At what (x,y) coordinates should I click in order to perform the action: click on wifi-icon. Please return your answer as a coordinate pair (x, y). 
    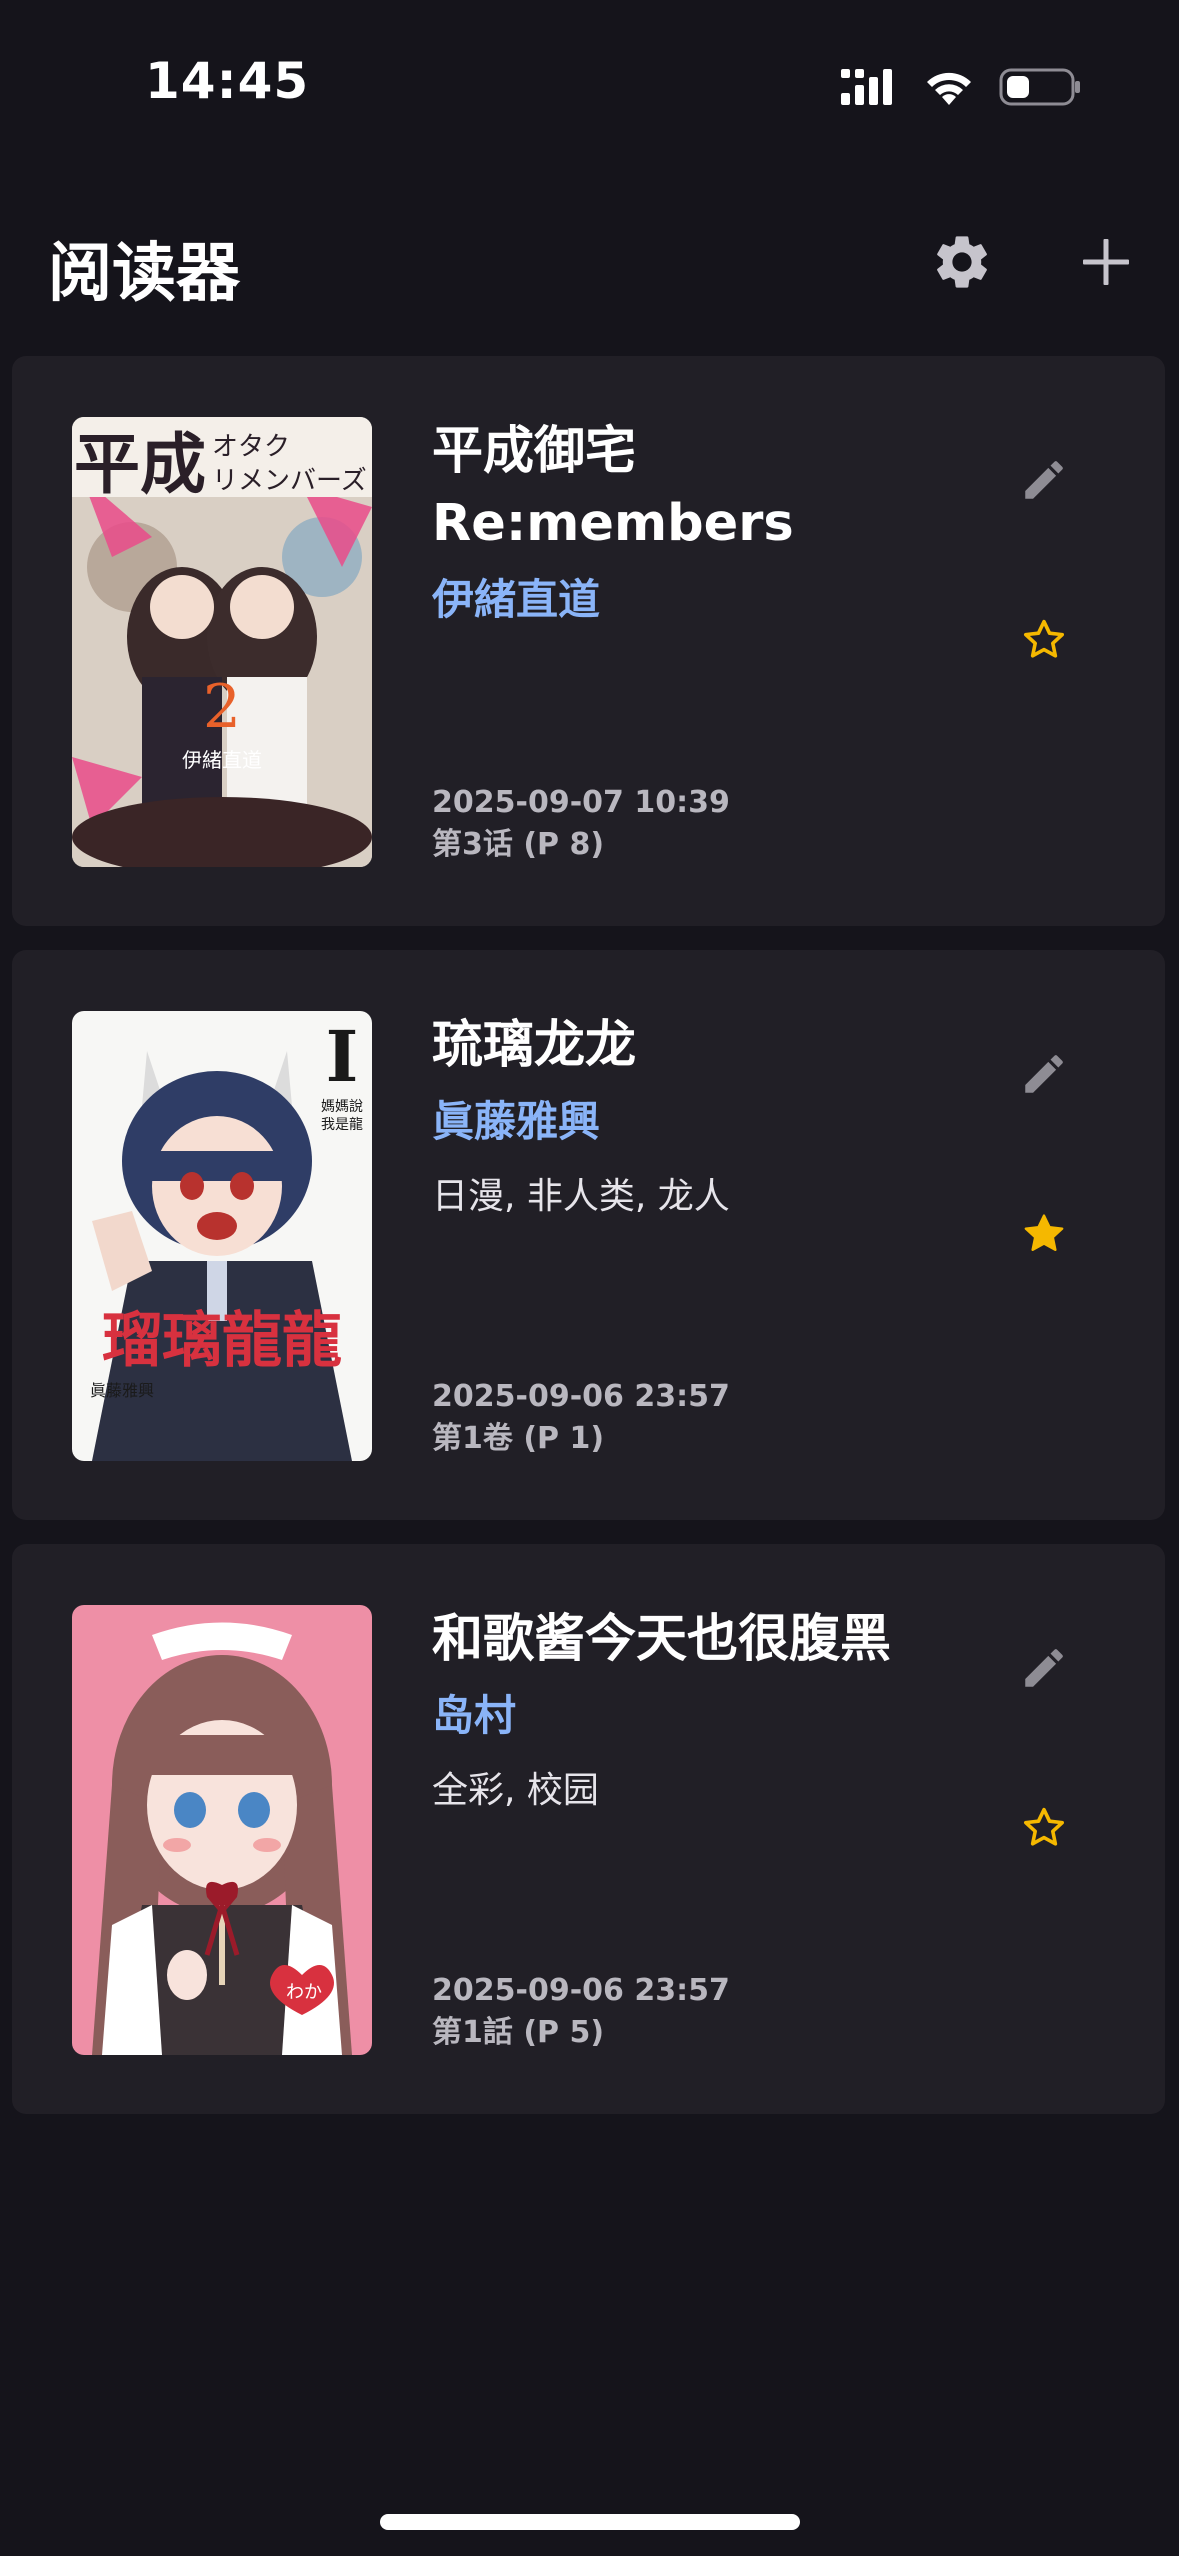
    Looking at the image, I should click on (949, 88).